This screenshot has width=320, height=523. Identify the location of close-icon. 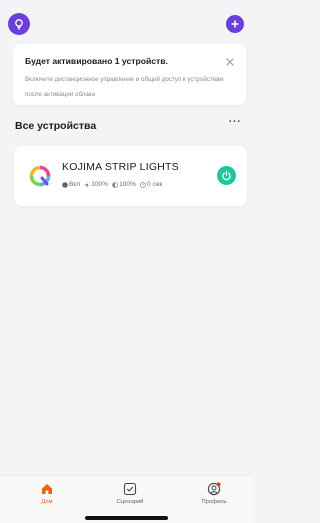
(230, 60).